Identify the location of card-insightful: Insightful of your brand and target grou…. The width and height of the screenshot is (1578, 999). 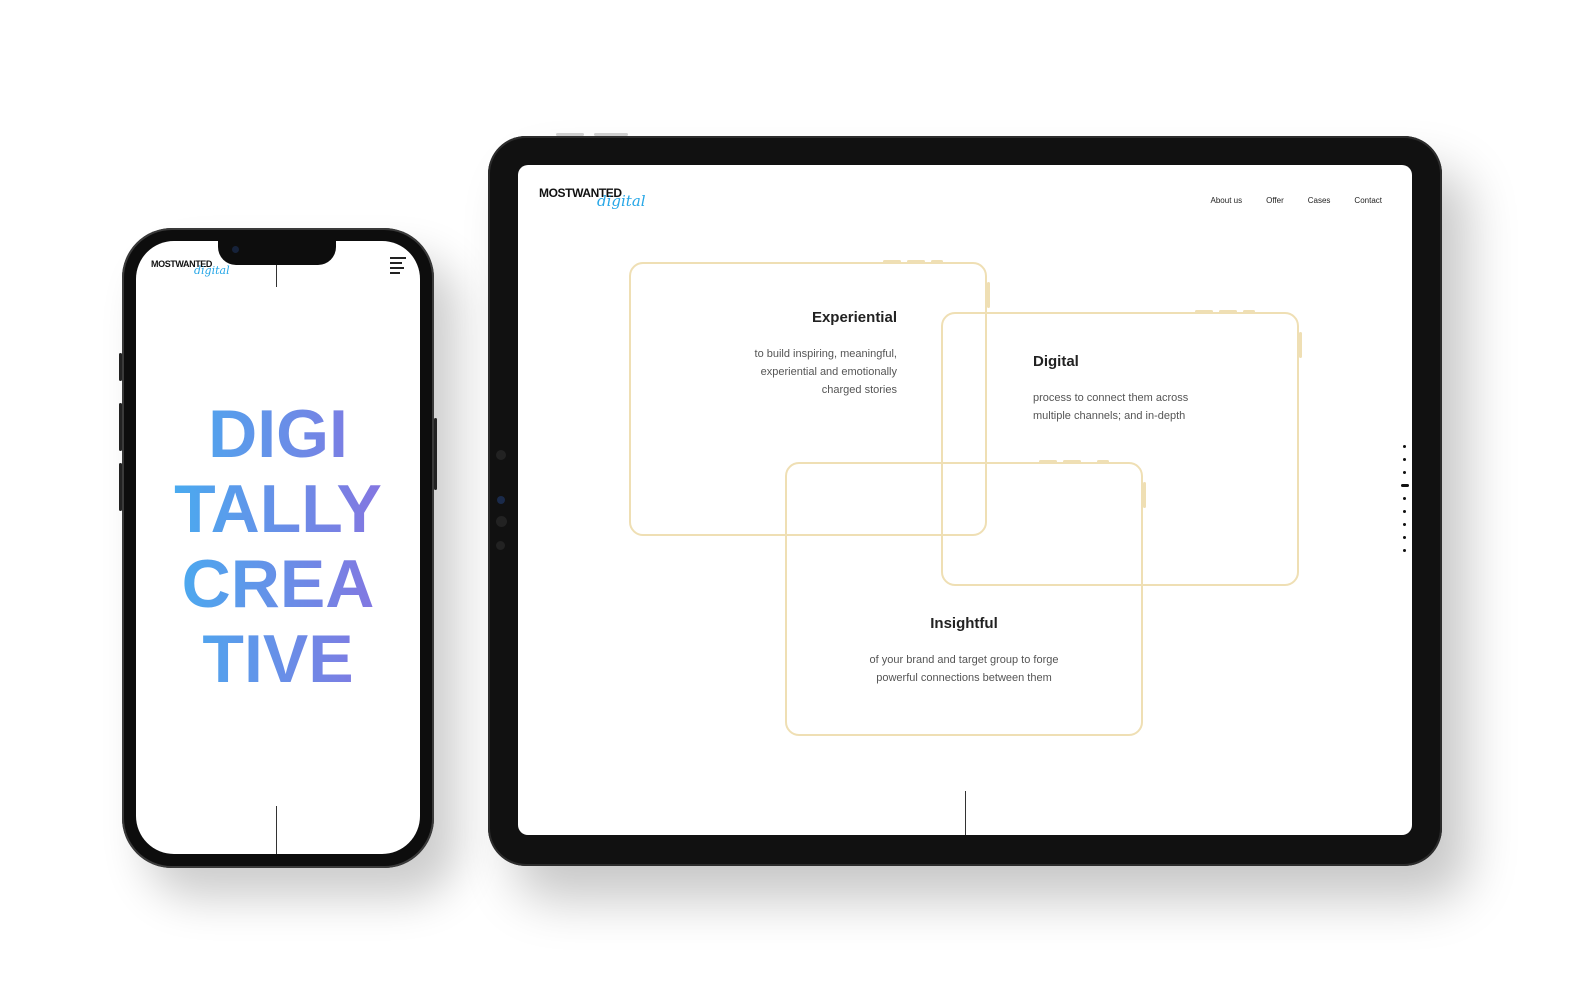
(965, 598).